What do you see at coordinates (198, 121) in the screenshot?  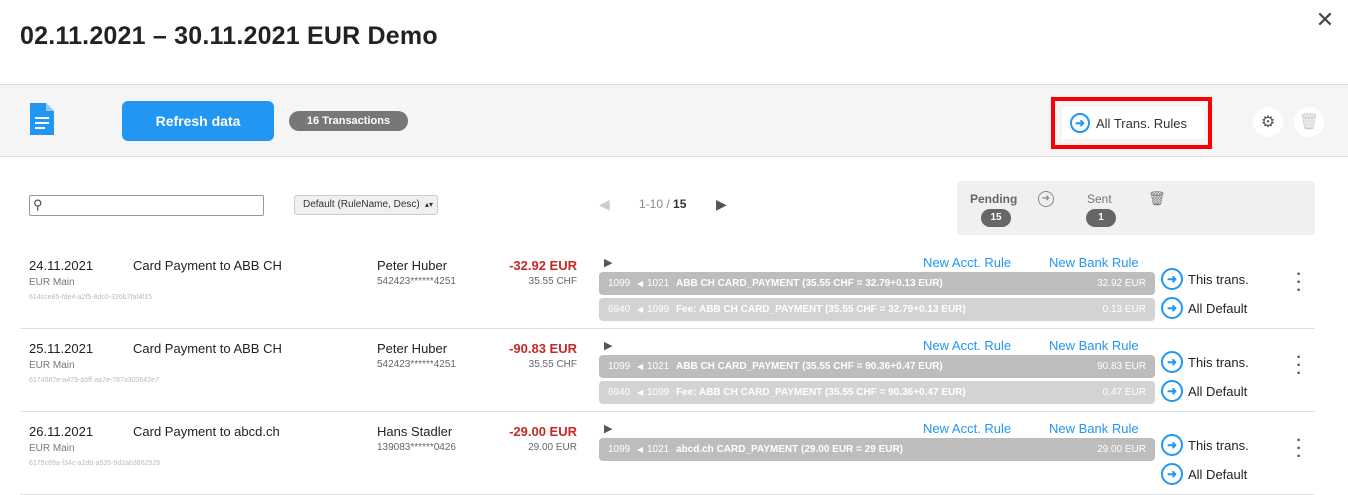 I see `refresh-data-button: Refresh data` at bounding box center [198, 121].